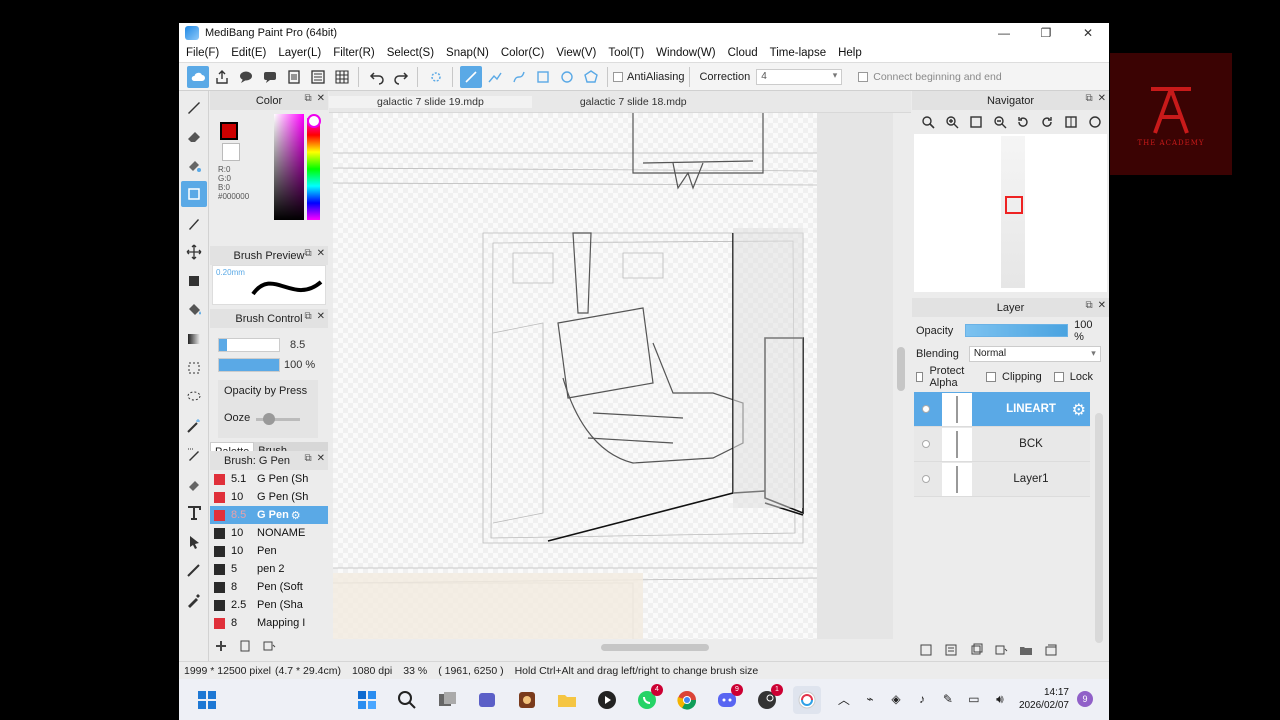 The width and height of the screenshot is (1280, 720). Describe the element at coordinates (648, 698) in the screenshot. I see `whatsapp-icon: 4` at that location.